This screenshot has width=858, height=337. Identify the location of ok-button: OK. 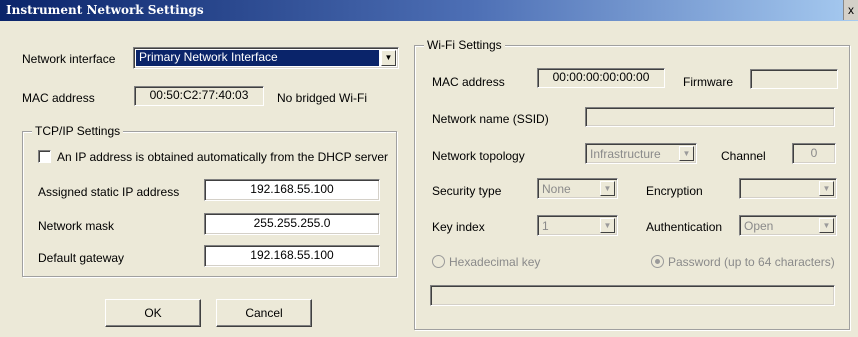
(153, 313).